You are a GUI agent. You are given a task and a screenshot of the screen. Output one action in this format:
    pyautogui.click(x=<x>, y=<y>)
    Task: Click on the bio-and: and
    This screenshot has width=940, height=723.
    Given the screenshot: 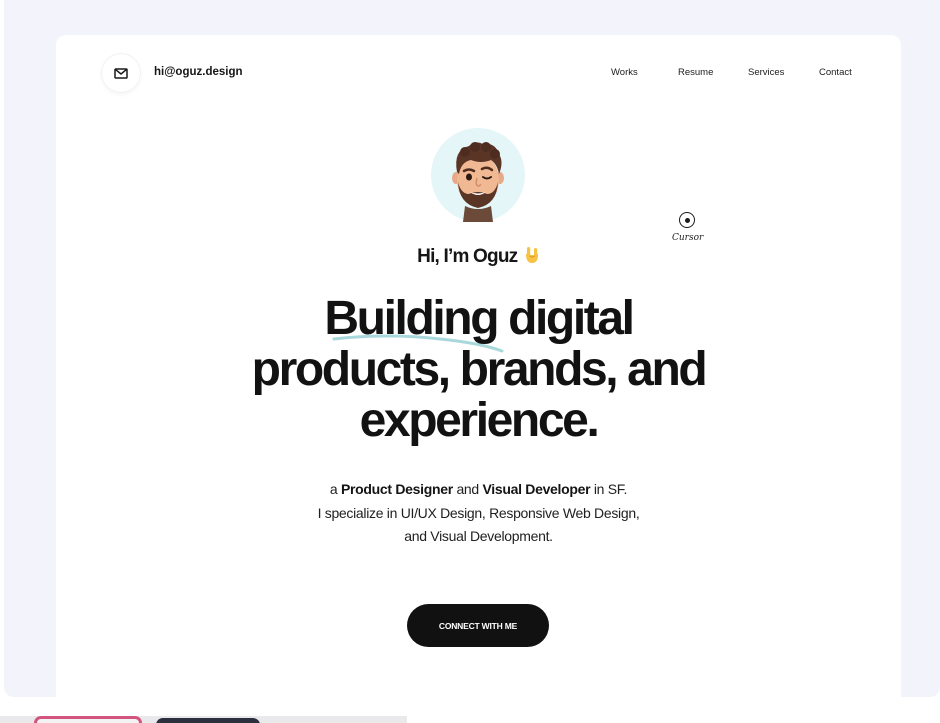 What is the action you would take?
    pyautogui.click(x=467, y=489)
    